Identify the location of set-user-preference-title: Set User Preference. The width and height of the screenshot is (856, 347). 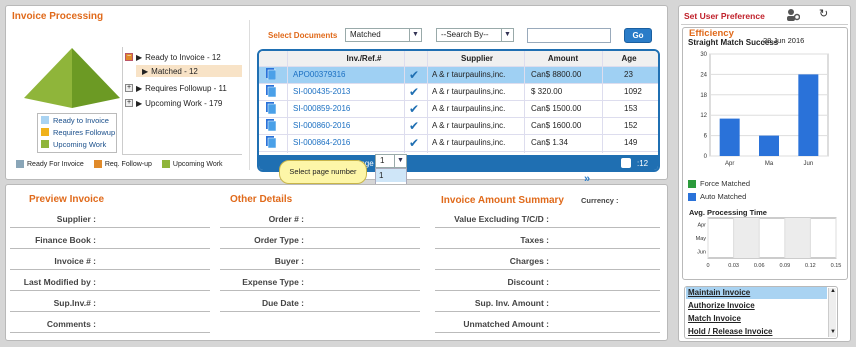
(724, 16).